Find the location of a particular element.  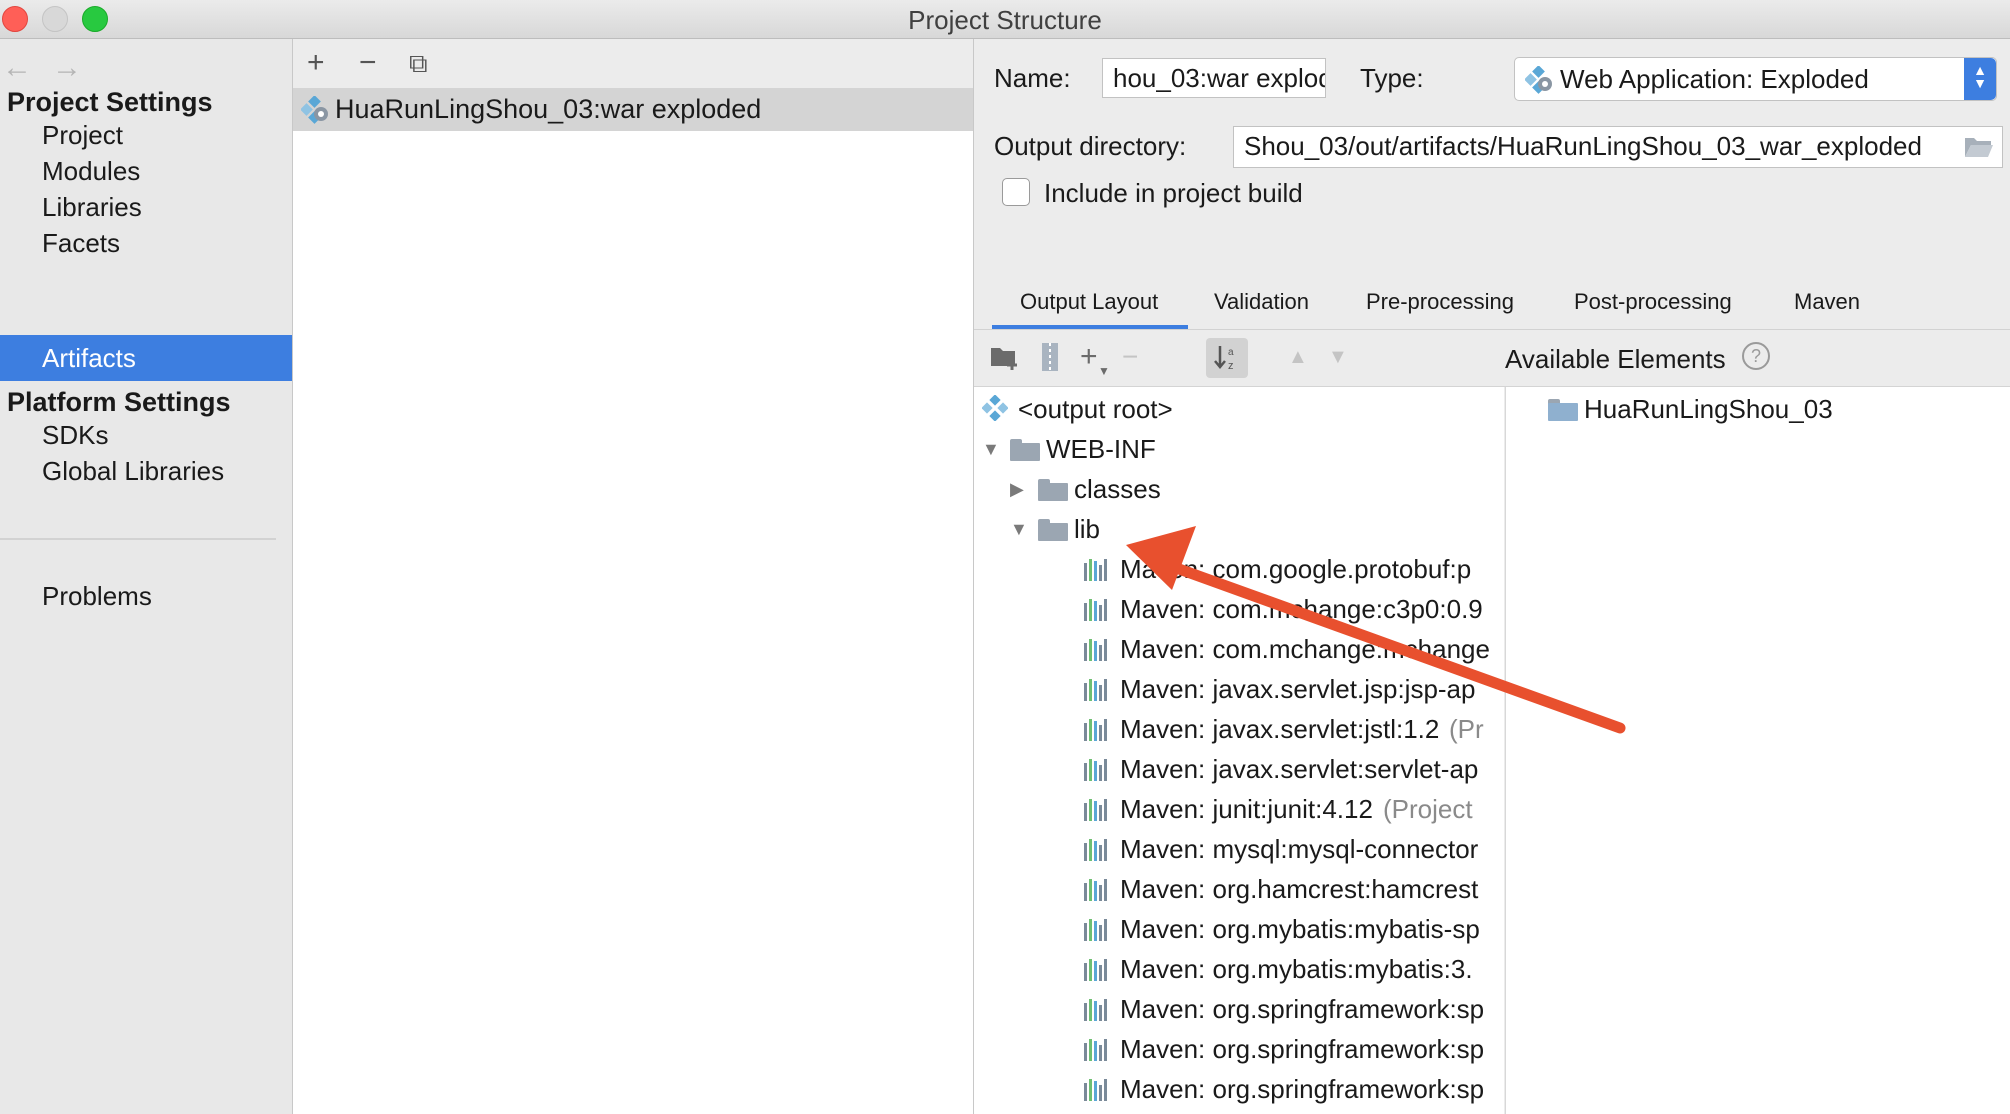

artifact-list-item-label: HuaRunLingShou_03:war exploded is located at coordinates (548, 109).